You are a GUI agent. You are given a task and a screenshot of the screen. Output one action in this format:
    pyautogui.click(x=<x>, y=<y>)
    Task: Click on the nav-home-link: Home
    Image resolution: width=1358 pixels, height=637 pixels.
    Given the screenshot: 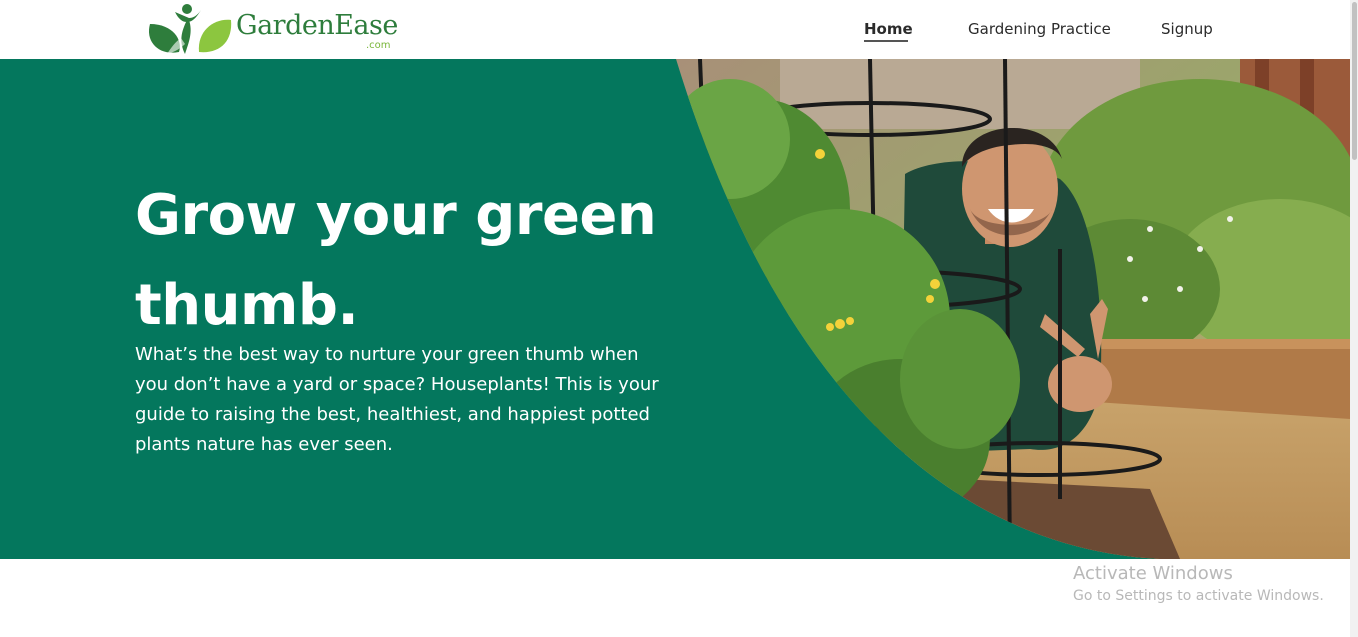 What is the action you would take?
    pyautogui.click(x=888, y=29)
    